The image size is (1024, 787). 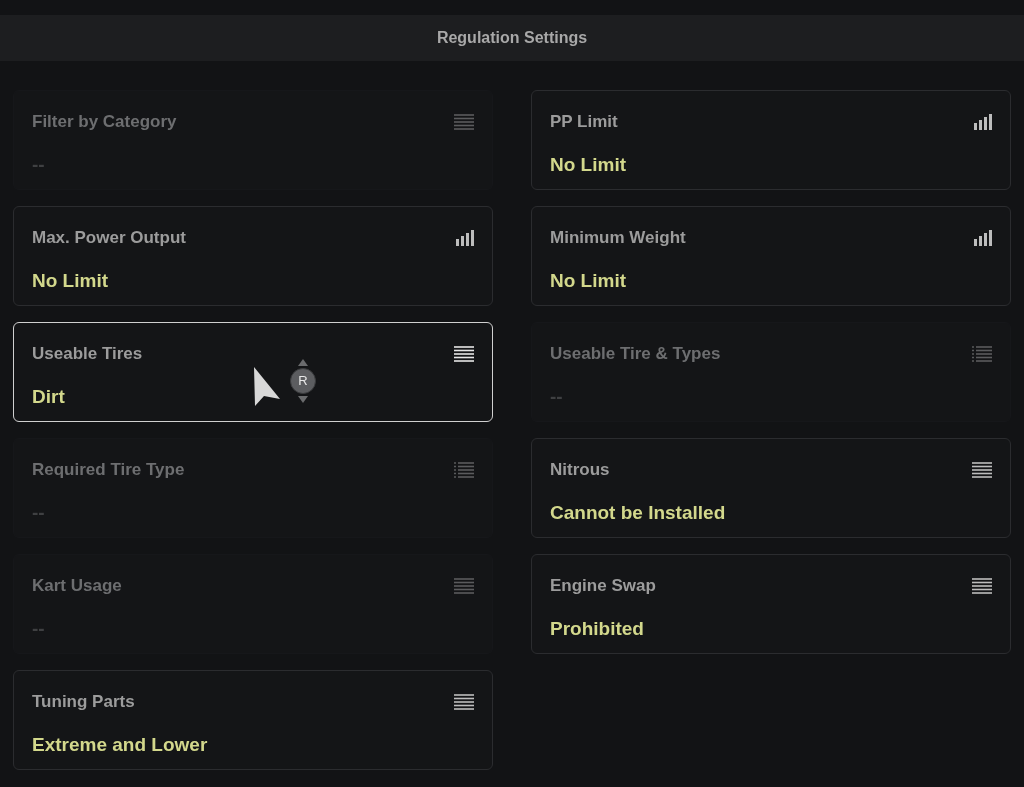 What do you see at coordinates (512, 38) in the screenshot?
I see `page-title: Regulation Settings` at bounding box center [512, 38].